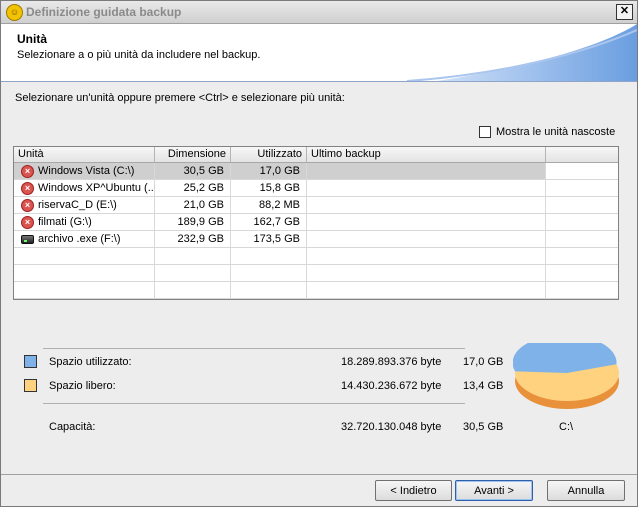 This screenshot has height=507, width=638. What do you see at coordinates (269, 205) in the screenshot?
I see `drive-used-cell: 88,2 MB` at bounding box center [269, 205].